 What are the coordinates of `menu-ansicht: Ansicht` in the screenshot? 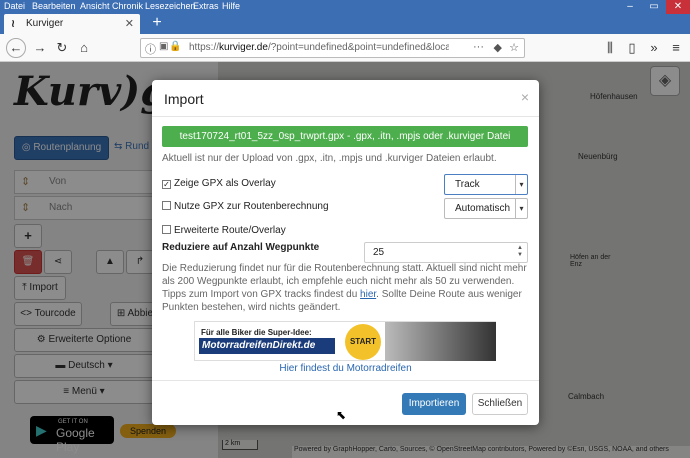 It's located at (95, 6).